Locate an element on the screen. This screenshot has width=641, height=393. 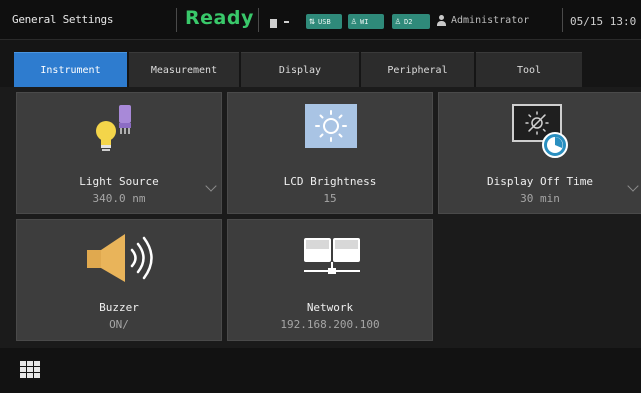
network-icon is located at coordinates (332, 256).